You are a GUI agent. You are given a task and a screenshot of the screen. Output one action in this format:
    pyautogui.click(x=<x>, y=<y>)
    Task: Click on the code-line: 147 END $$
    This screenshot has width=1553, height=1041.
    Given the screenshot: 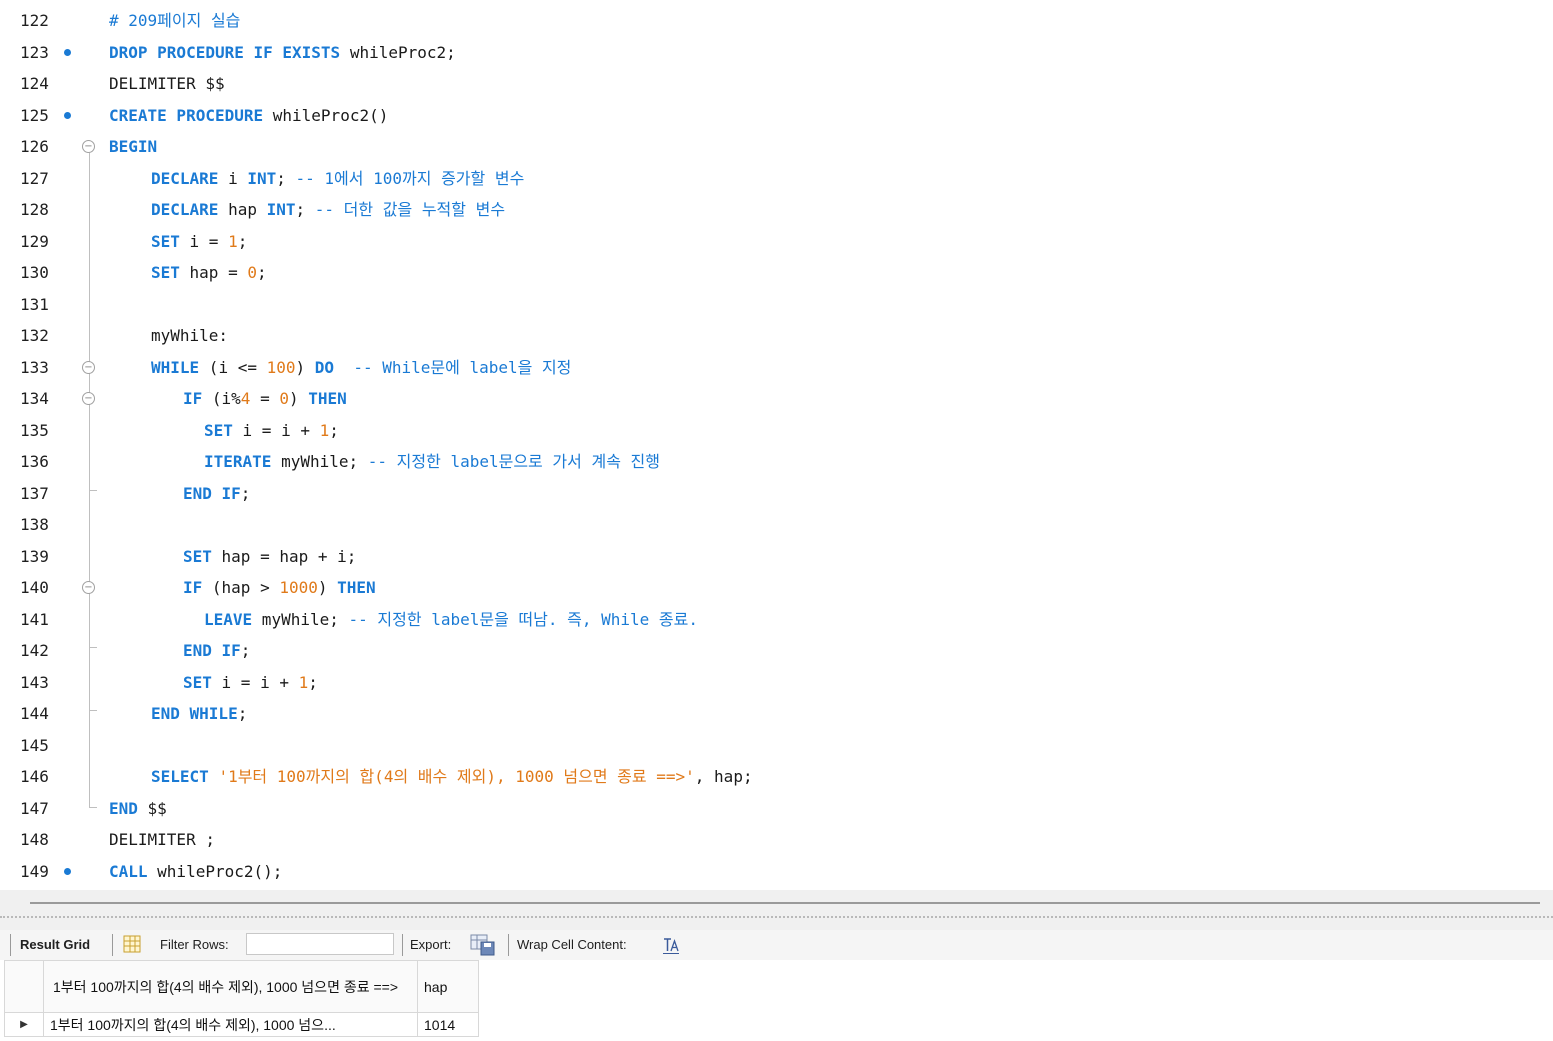 What is the action you would take?
    pyautogui.click(x=776, y=808)
    